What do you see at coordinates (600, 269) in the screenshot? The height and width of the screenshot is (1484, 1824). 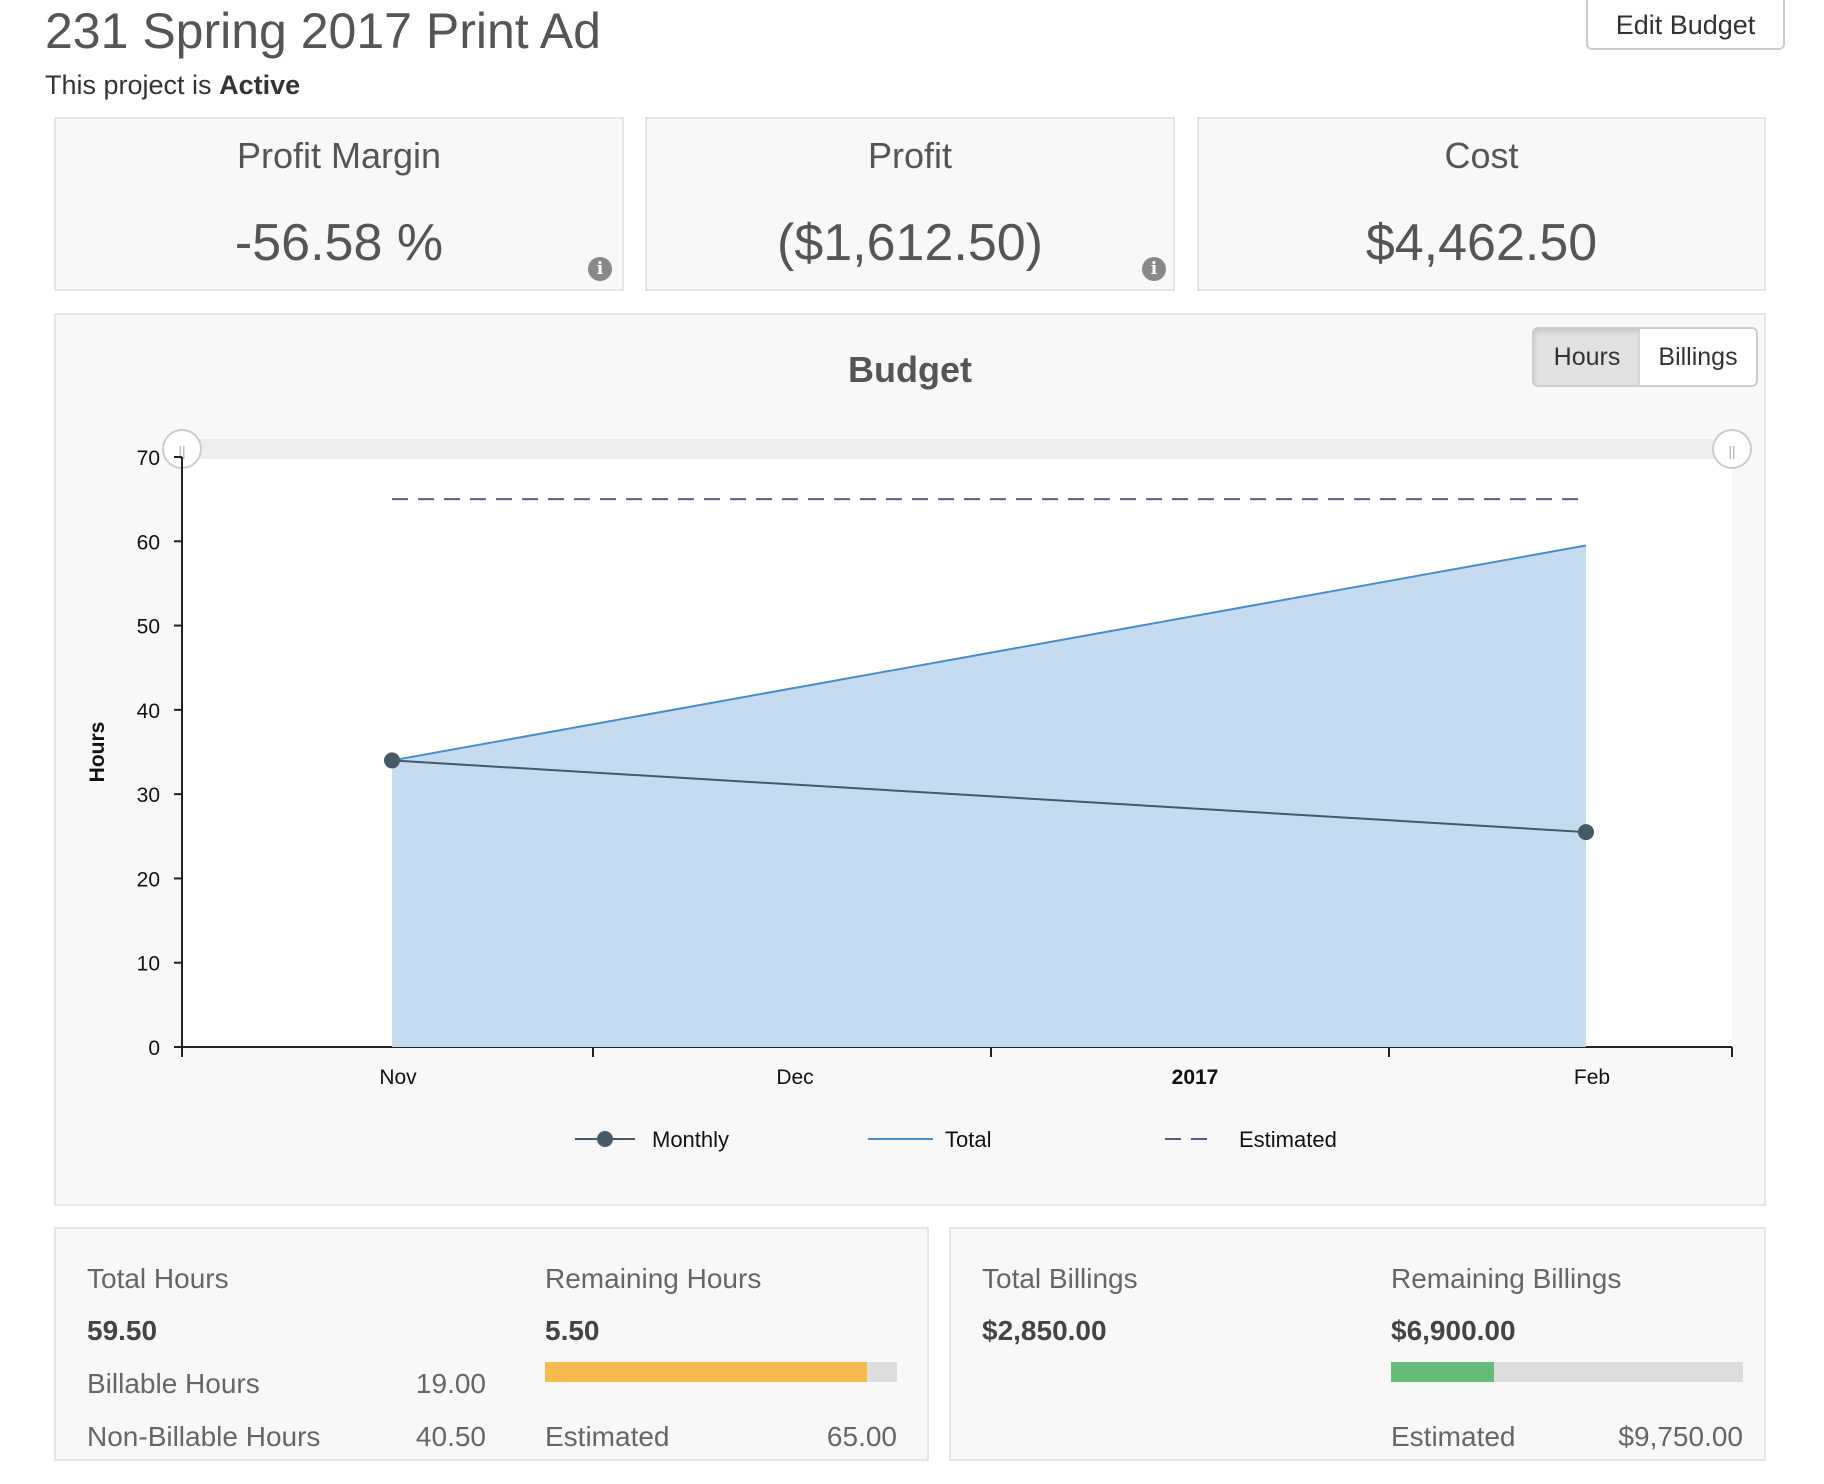 I see `profit-margin-info-icon: i` at bounding box center [600, 269].